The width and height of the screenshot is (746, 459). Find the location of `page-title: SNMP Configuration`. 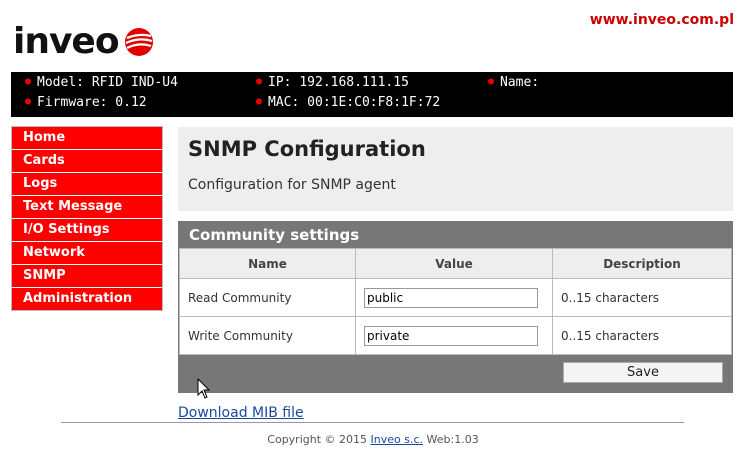

page-title: SNMP Configuration is located at coordinates (307, 149).